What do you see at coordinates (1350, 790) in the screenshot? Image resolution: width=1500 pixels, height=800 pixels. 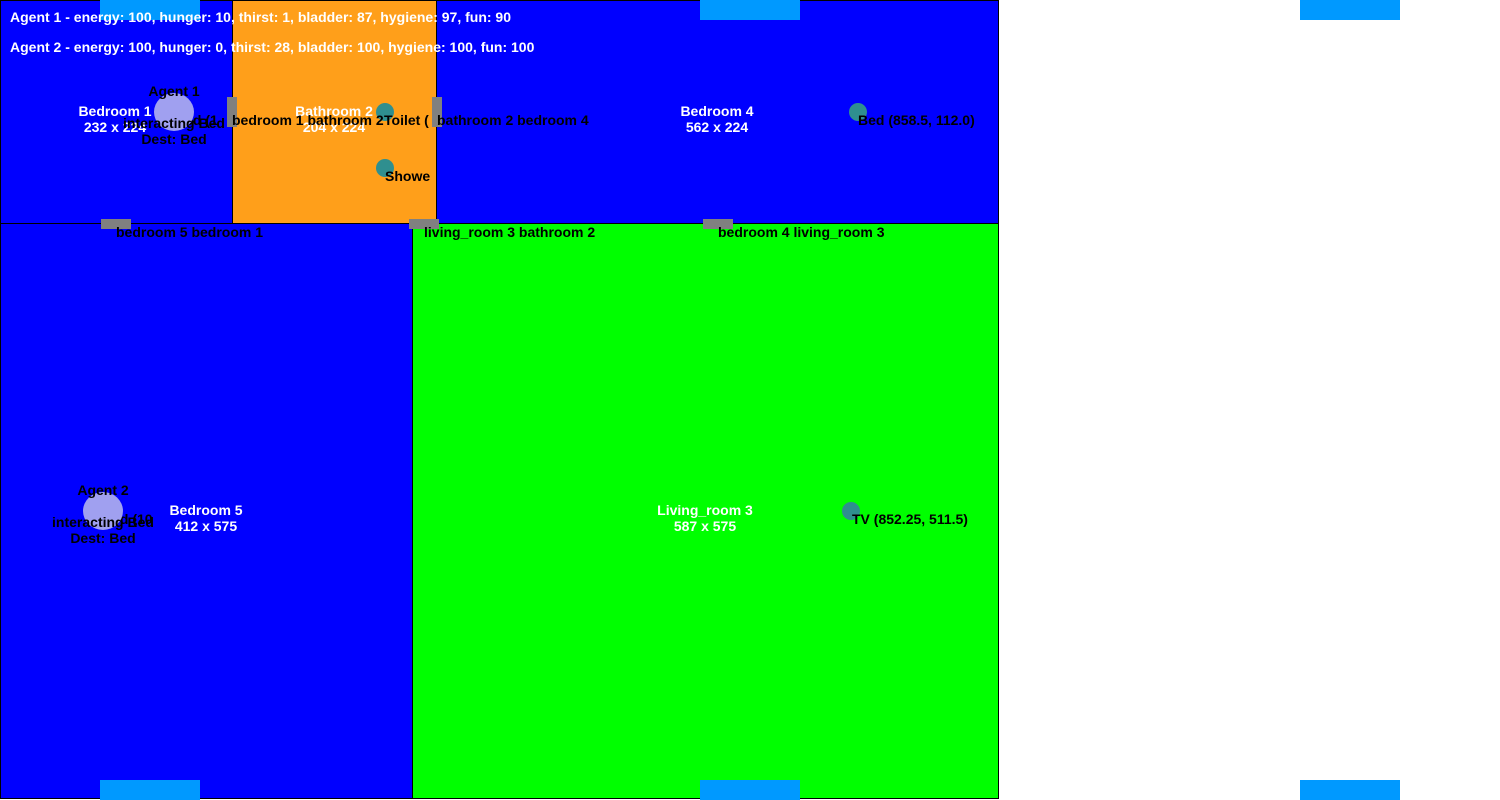 I see `window-bottom-right` at bounding box center [1350, 790].